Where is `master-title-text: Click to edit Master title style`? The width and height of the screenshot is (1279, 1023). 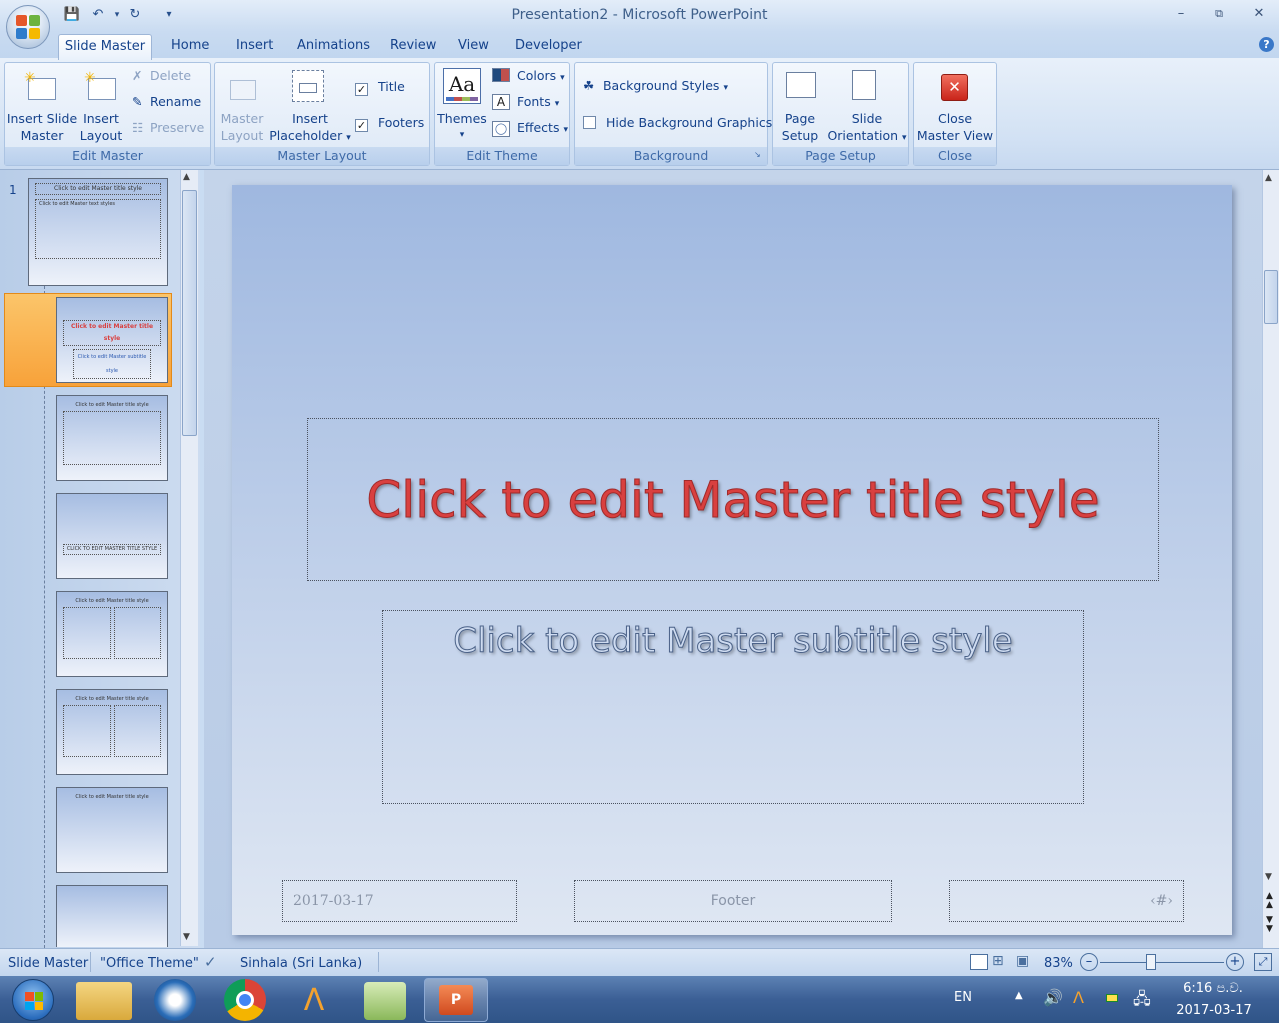 master-title-text: Click to edit Master title style is located at coordinates (733, 499).